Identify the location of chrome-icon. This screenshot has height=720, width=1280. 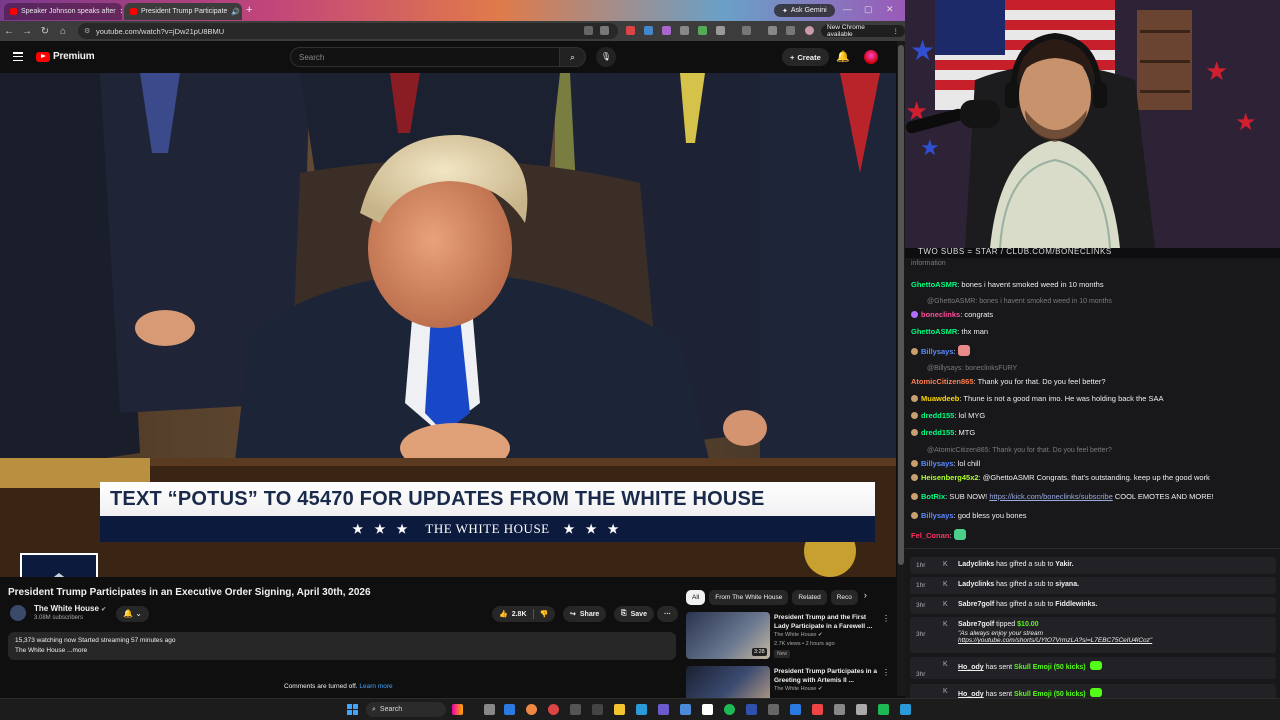
(531, 709).